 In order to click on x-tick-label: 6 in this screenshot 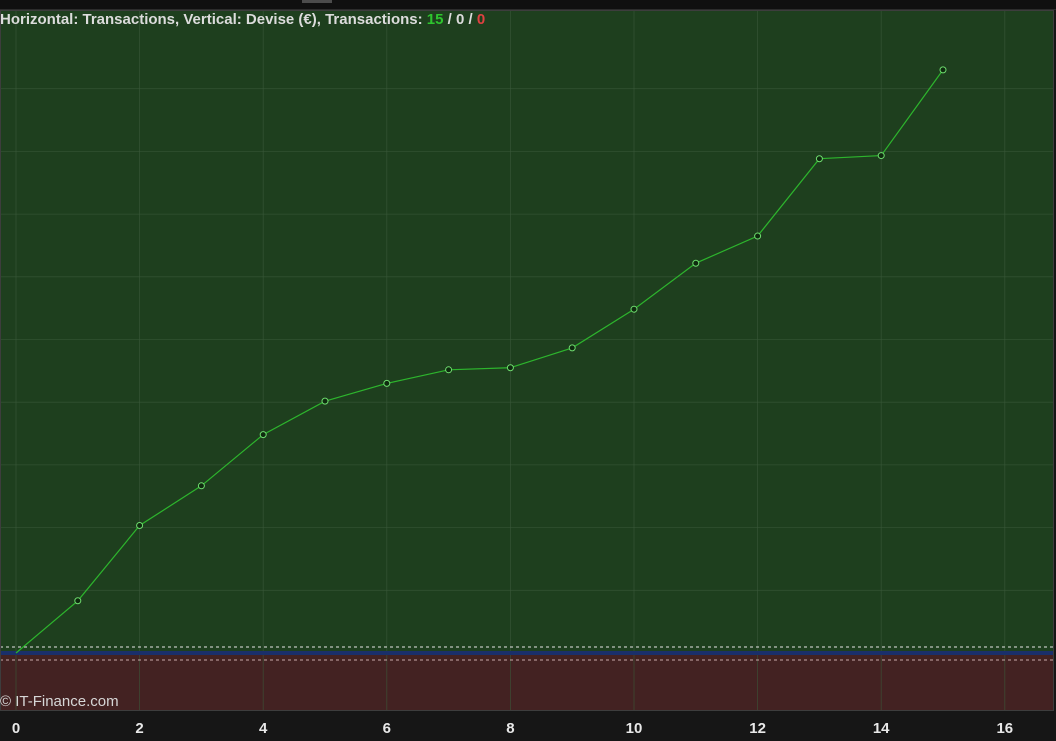, I will do `click(387, 728)`.